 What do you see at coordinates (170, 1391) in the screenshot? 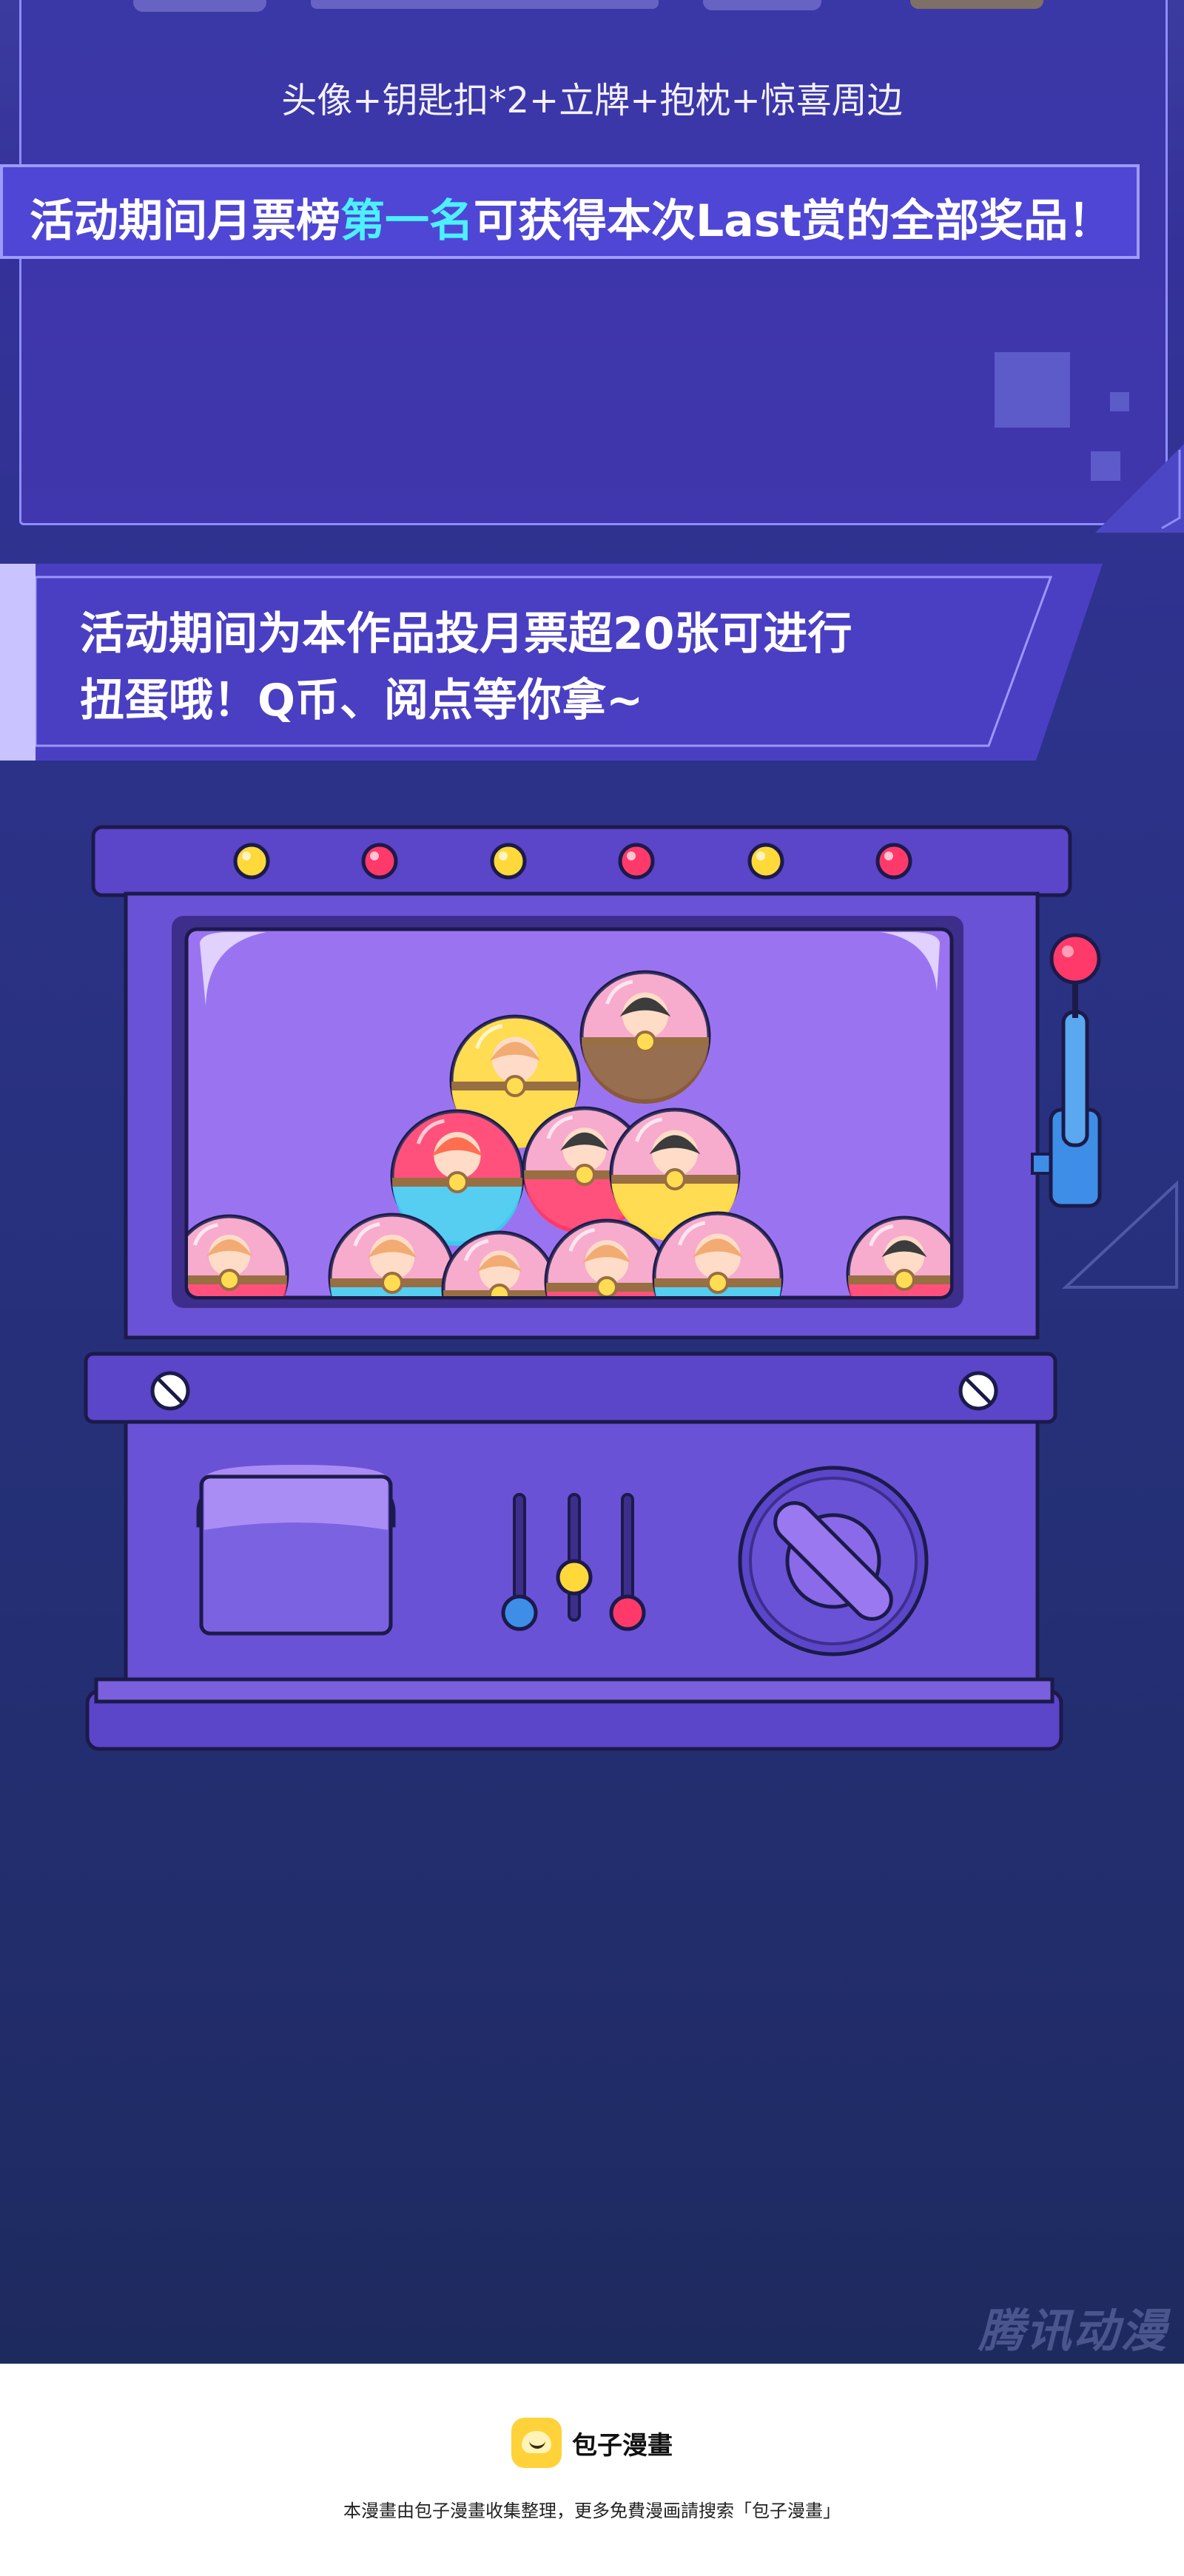
I see `screw-left-icon` at bounding box center [170, 1391].